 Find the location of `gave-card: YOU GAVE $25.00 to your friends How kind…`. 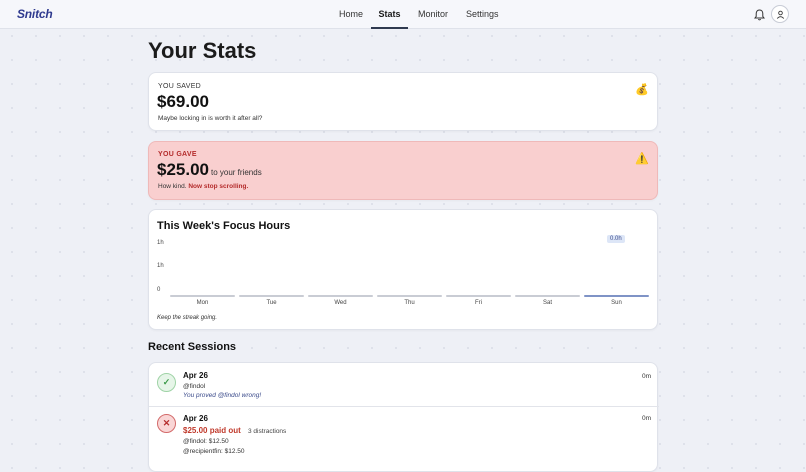

gave-card: YOU GAVE $25.00 to your friends How kind… is located at coordinates (403, 170).